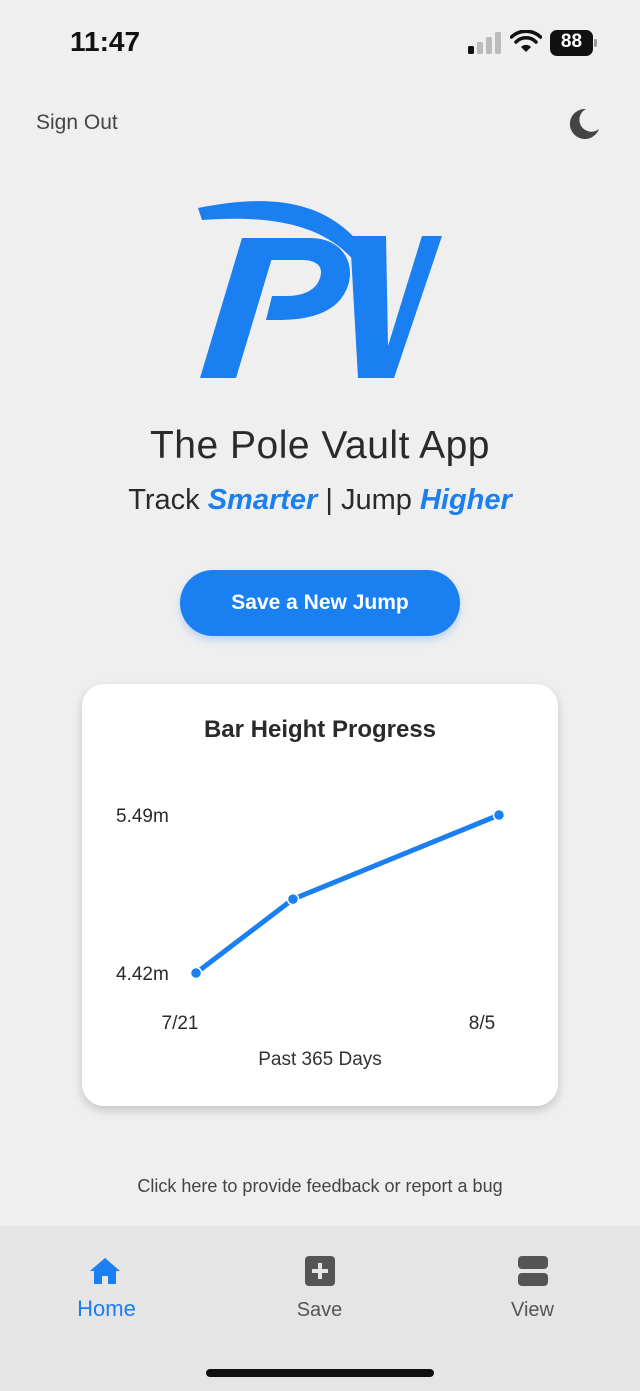 The width and height of the screenshot is (640, 1391). Describe the element at coordinates (584, 124) in the screenshot. I see `moon-icon` at that location.